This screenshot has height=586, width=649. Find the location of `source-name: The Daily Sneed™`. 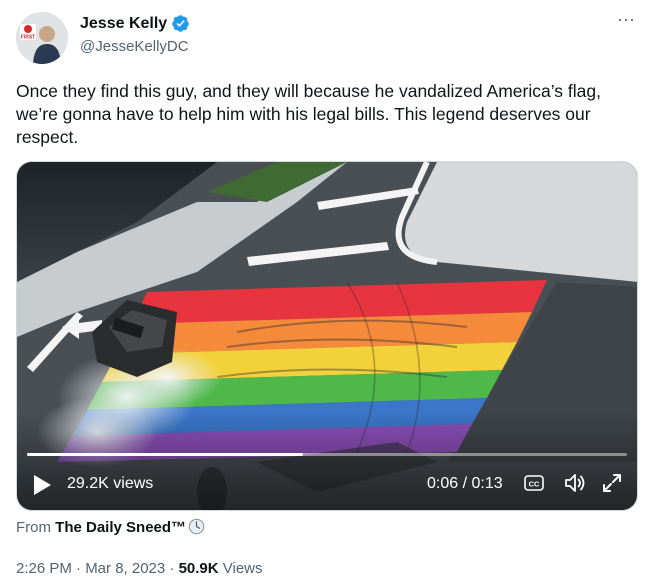

source-name: The Daily Sneed™ is located at coordinates (120, 527).